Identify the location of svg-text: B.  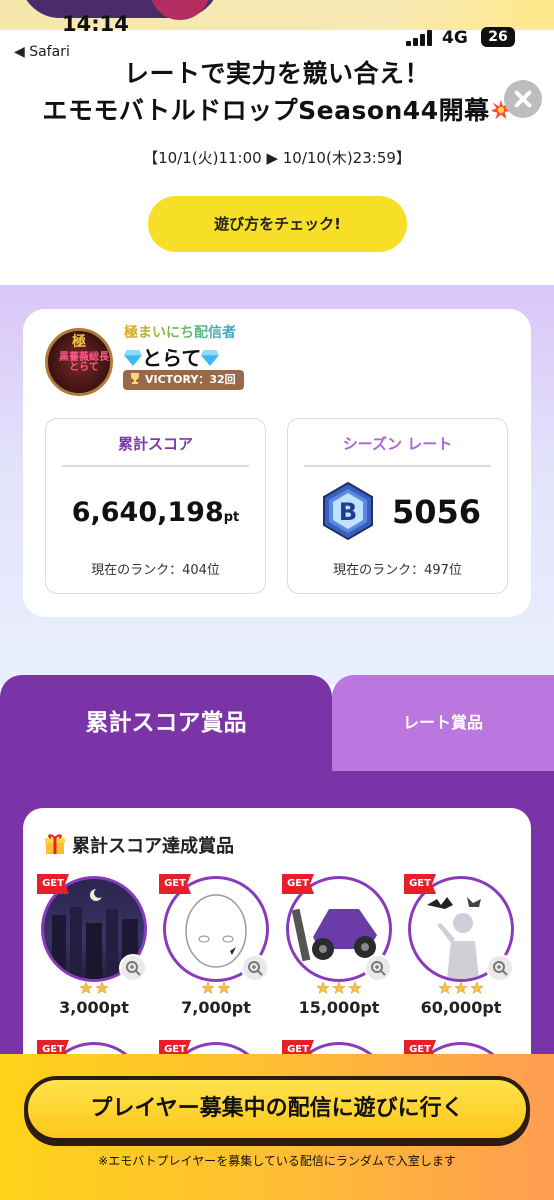
(348, 512).